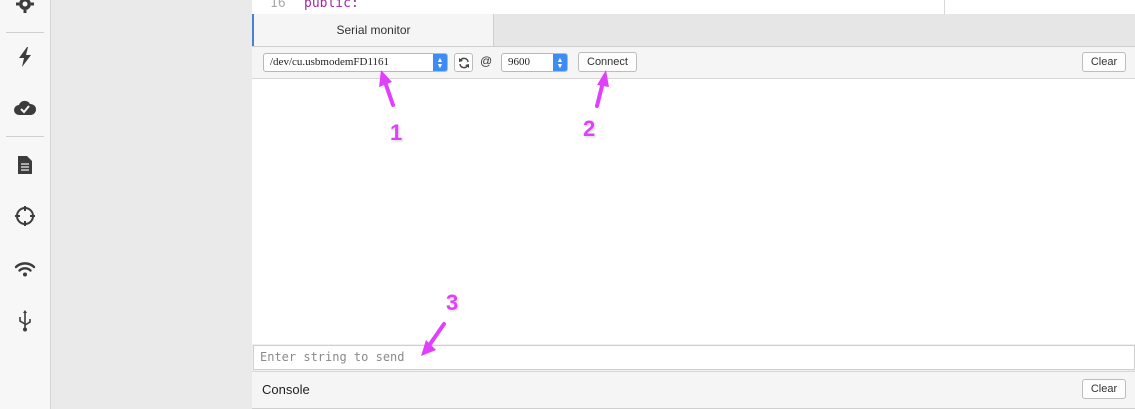 The image size is (1135, 409). What do you see at coordinates (25, 165) in the screenshot?
I see `file-icon` at bounding box center [25, 165].